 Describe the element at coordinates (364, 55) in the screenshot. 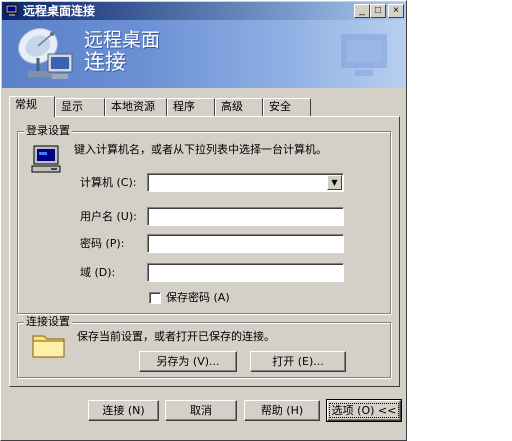

I see `network-decoration-icon` at that location.